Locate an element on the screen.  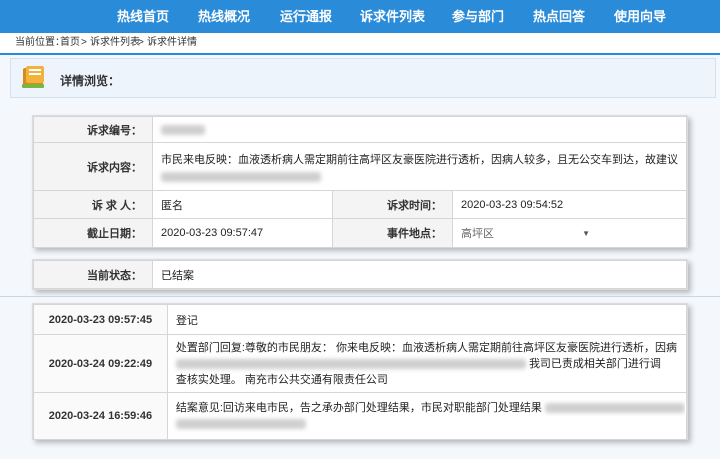
deadline-value: 2020-03-23 09:57:47 is located at coordinates (242, 233).